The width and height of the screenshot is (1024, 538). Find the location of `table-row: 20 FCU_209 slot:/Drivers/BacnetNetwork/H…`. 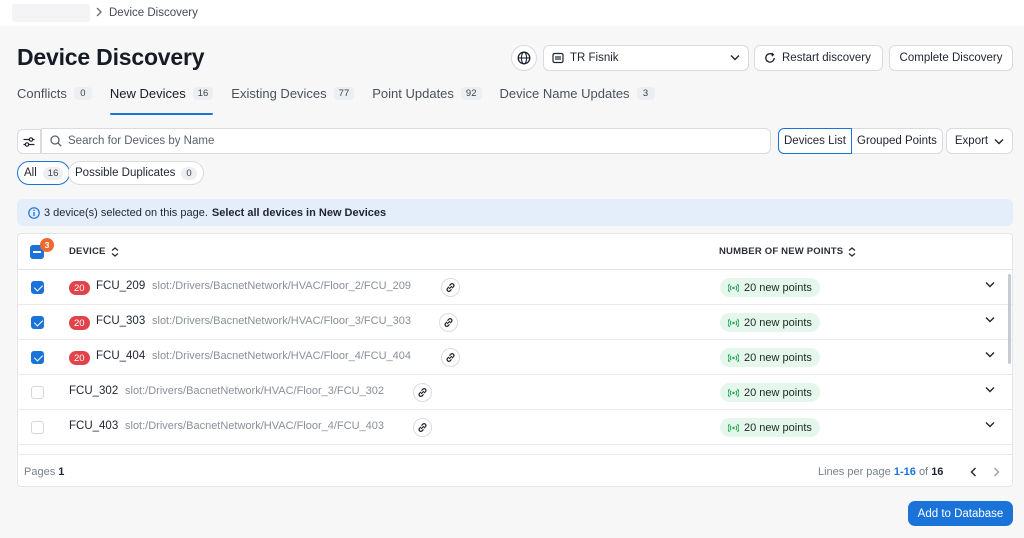

table-row: 20 FCU_209 slot:/Drivers/BacnetNetwork/H… is located at coordinates (515, 287).